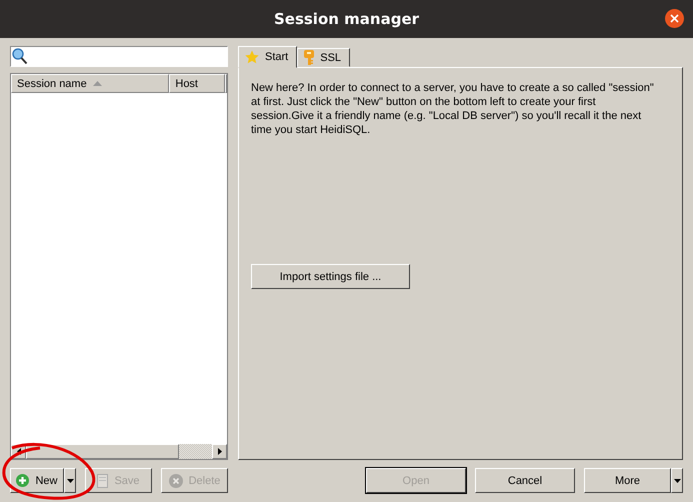 Image resolution: width=693 pixels, height=502 pixels. Describe the element at coordinates (197, 83) in the screenshot. I see `column-header: Host` at that location.